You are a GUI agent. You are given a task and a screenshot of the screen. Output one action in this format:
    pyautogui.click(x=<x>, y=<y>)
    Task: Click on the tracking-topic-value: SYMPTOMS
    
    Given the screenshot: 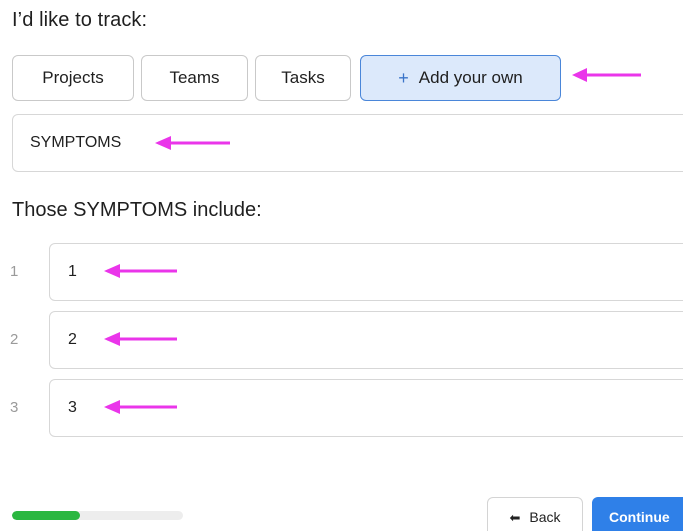 What is the action you would take?
    pyautogui.click(x=76, y=142)
    